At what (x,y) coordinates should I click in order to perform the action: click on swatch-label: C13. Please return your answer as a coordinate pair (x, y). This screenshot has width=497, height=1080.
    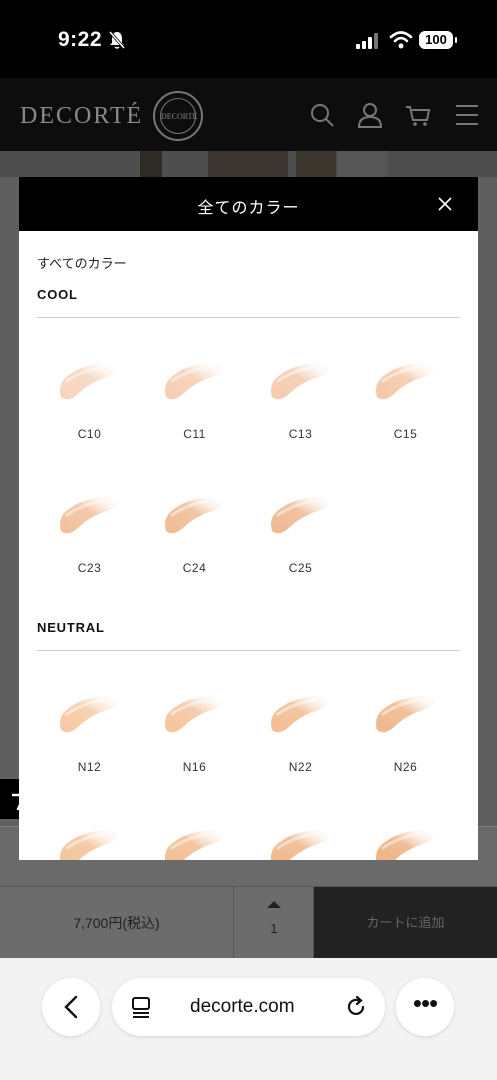
    Looking at the image, I should click on (300, 434).